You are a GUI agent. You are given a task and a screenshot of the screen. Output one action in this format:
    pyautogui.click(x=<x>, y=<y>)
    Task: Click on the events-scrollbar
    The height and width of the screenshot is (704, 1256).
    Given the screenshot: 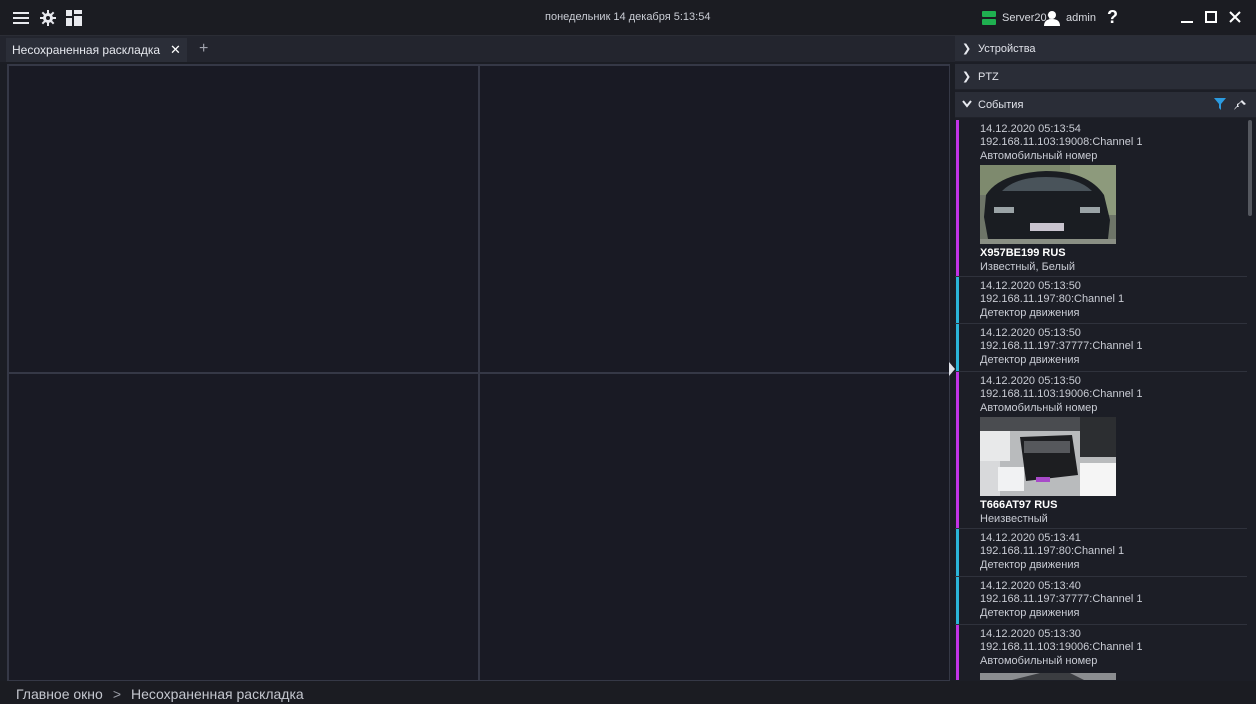 What is the action you would take?
    pyautogui.click(x=1250, y=168)
    